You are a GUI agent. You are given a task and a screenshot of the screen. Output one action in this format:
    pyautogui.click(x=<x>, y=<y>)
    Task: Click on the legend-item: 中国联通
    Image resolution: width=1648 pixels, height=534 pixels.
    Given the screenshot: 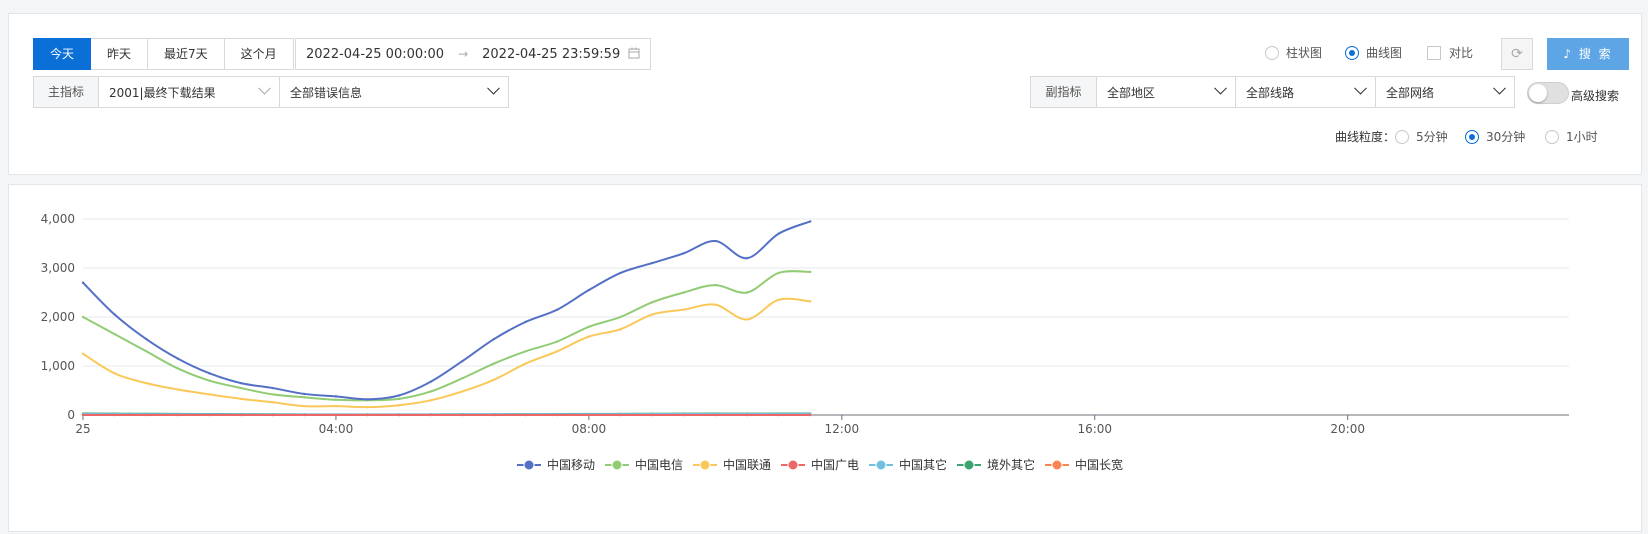 What is the action you would take?
    pyautogui.click(x=732, y=464)
    